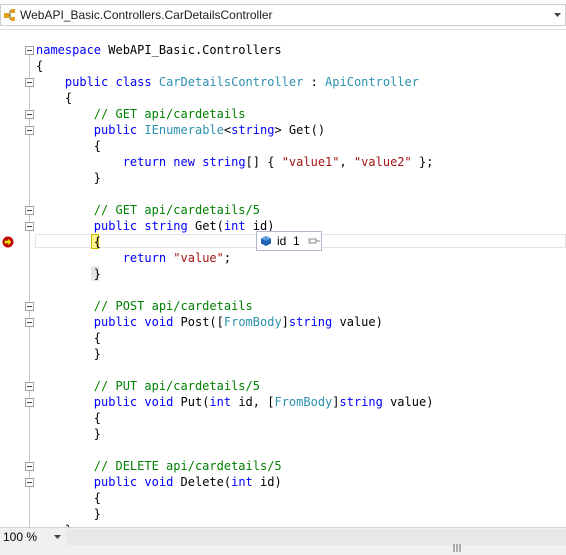 The width and height of the screenshot is (566, 555). I want to click on code-token: Get(, so click(205, 226).